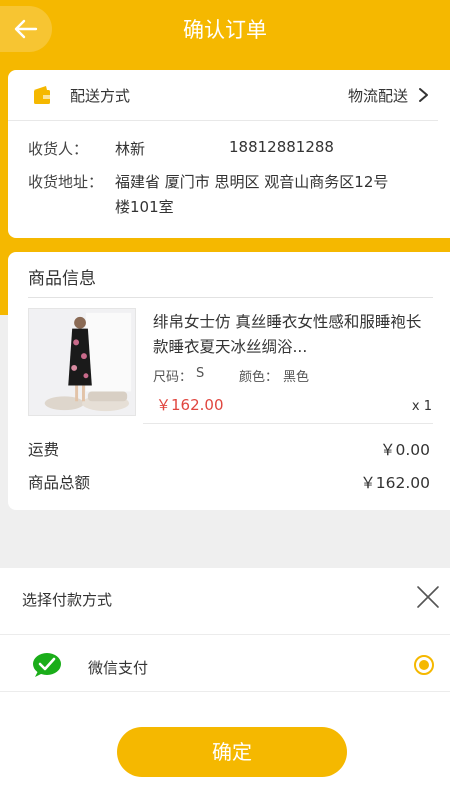  Describe the element at coordinates (421, 406) in the screenshot. I see `product-quantity: x 1` at that location.